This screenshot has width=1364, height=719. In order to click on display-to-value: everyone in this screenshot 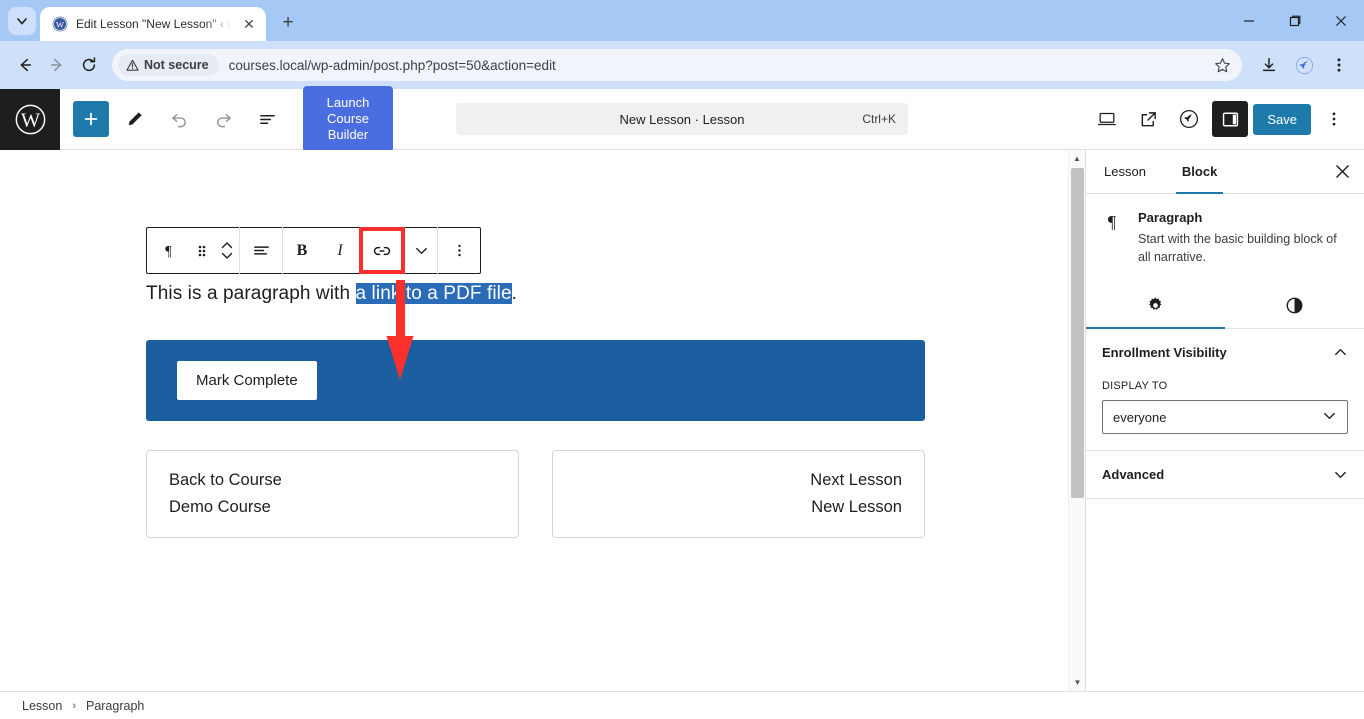, I will do `click(1140, 417)`.